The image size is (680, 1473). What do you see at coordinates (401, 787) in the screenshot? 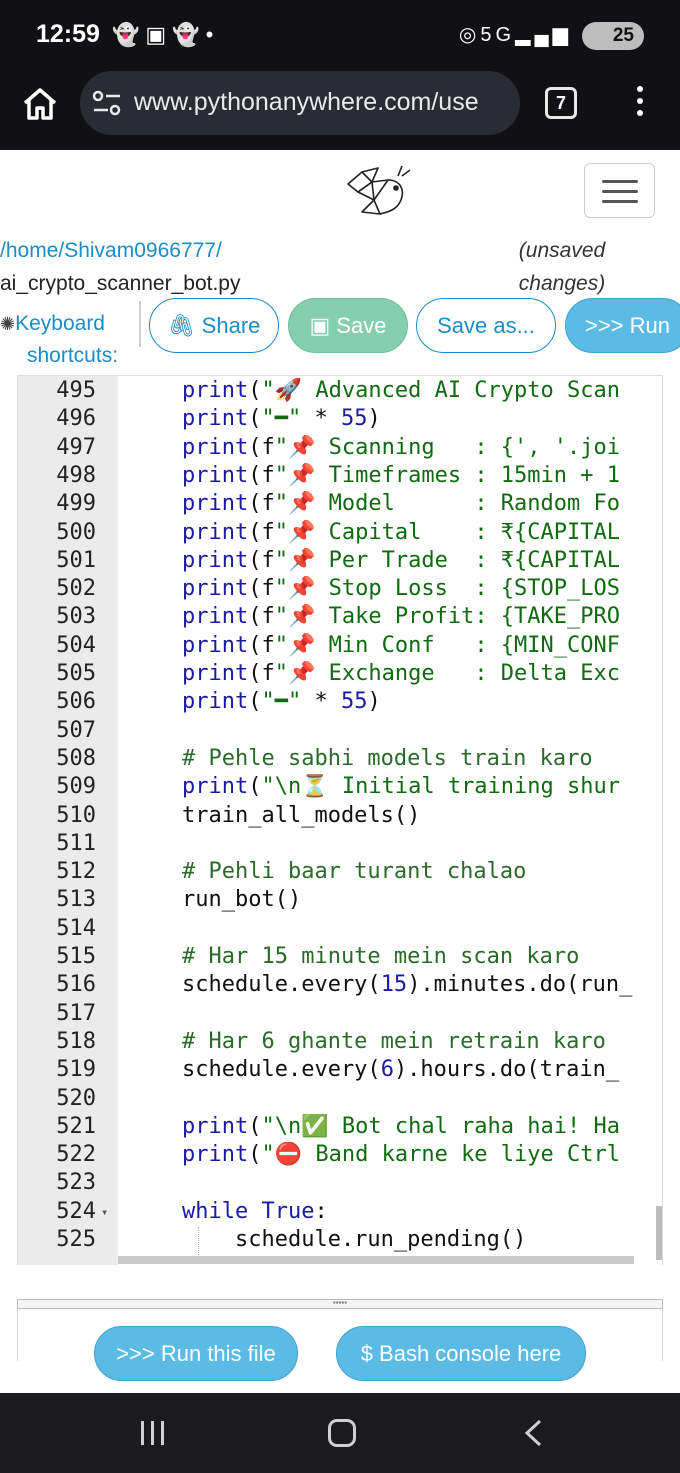
I see `code-text: print("\n⏳ Initial training shur` at bounding box center [401, 787].